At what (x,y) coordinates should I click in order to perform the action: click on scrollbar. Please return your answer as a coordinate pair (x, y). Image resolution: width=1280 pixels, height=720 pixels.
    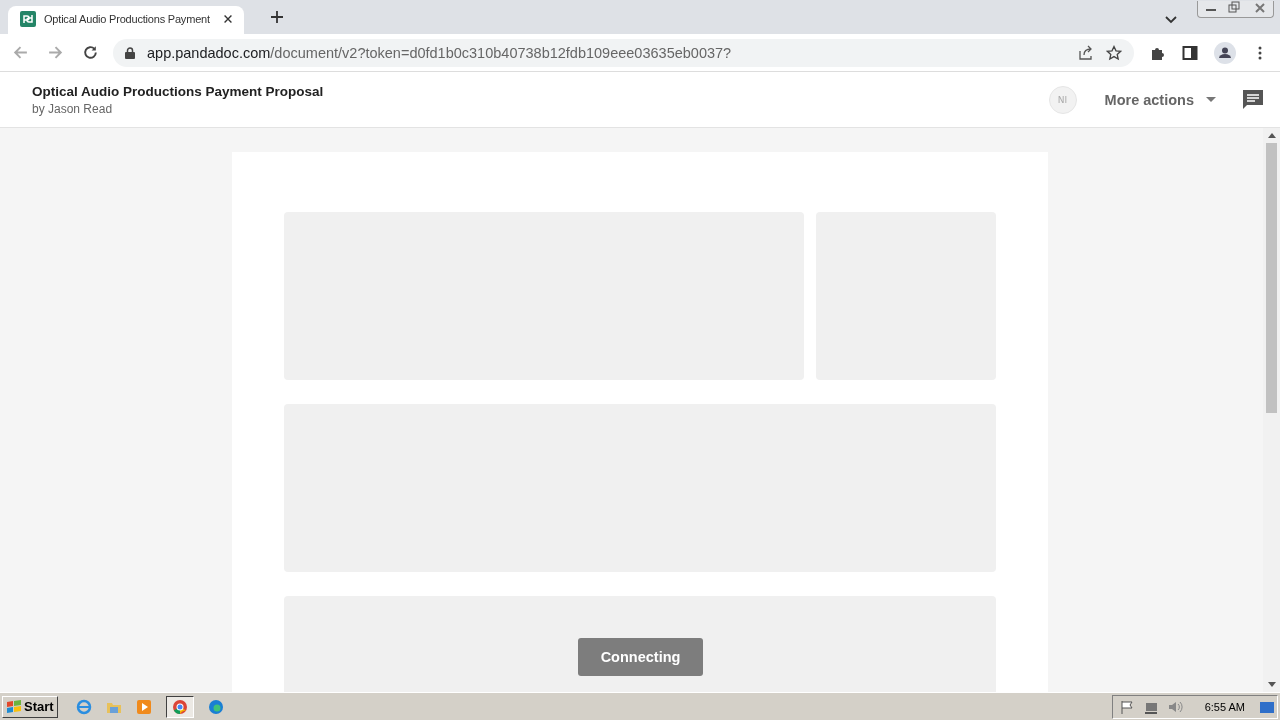
    Looking at the image, I should click on (1271, 410).